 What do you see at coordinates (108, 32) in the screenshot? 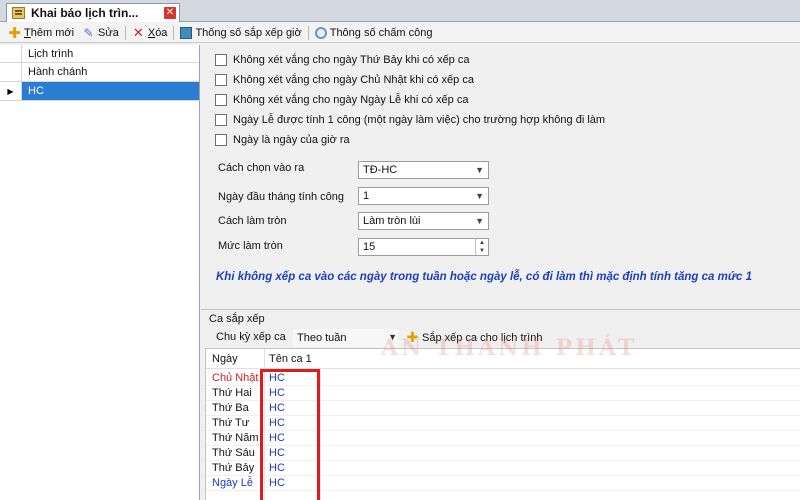
I see `edit-label: Sửa` at bounding box center [108, 32].